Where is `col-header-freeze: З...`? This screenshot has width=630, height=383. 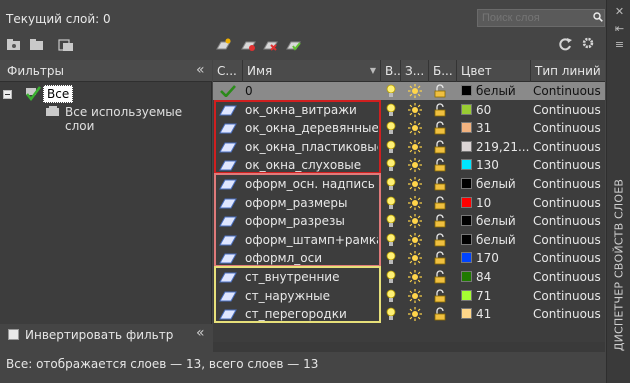
col-header-freeze: З... is located at coordinates (415, 71).